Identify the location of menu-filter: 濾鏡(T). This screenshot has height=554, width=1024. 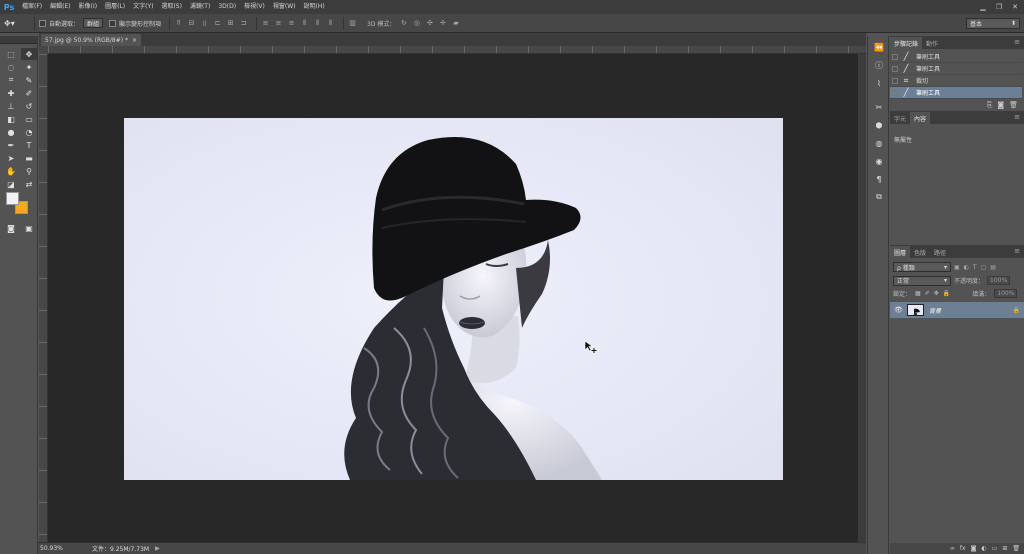
(200, 7).